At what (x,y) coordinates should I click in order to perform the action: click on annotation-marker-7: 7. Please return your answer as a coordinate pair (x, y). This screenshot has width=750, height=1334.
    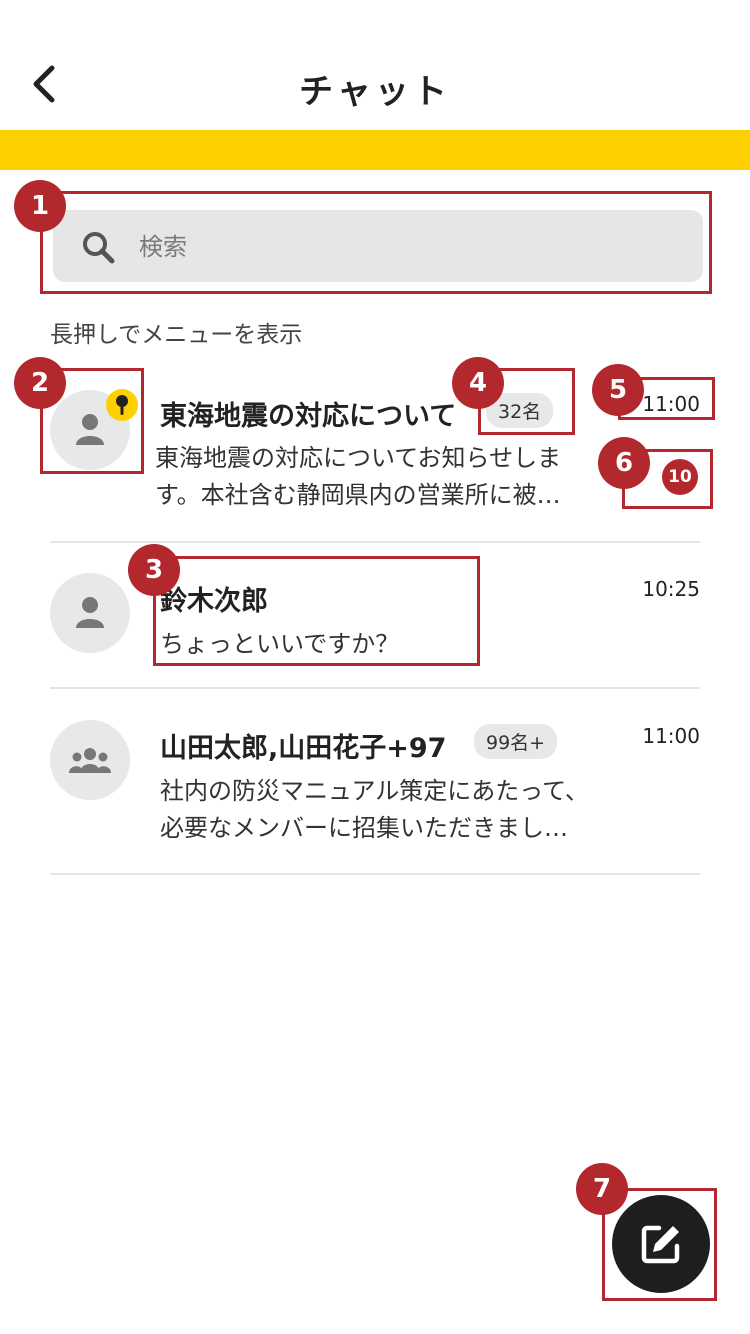
    Looking at the image, I should click on (602, 1189).